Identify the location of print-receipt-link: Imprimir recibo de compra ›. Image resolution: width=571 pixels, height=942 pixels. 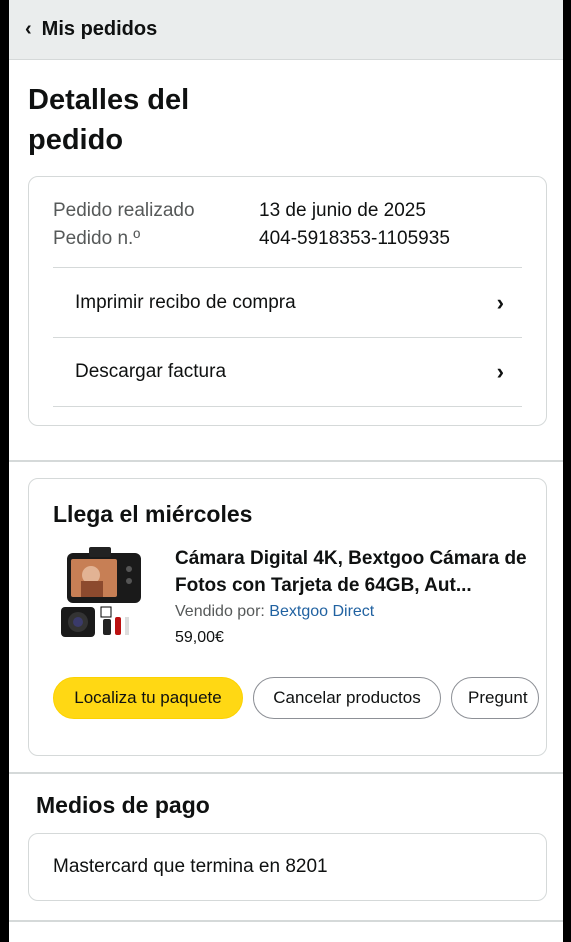
(287, 302).